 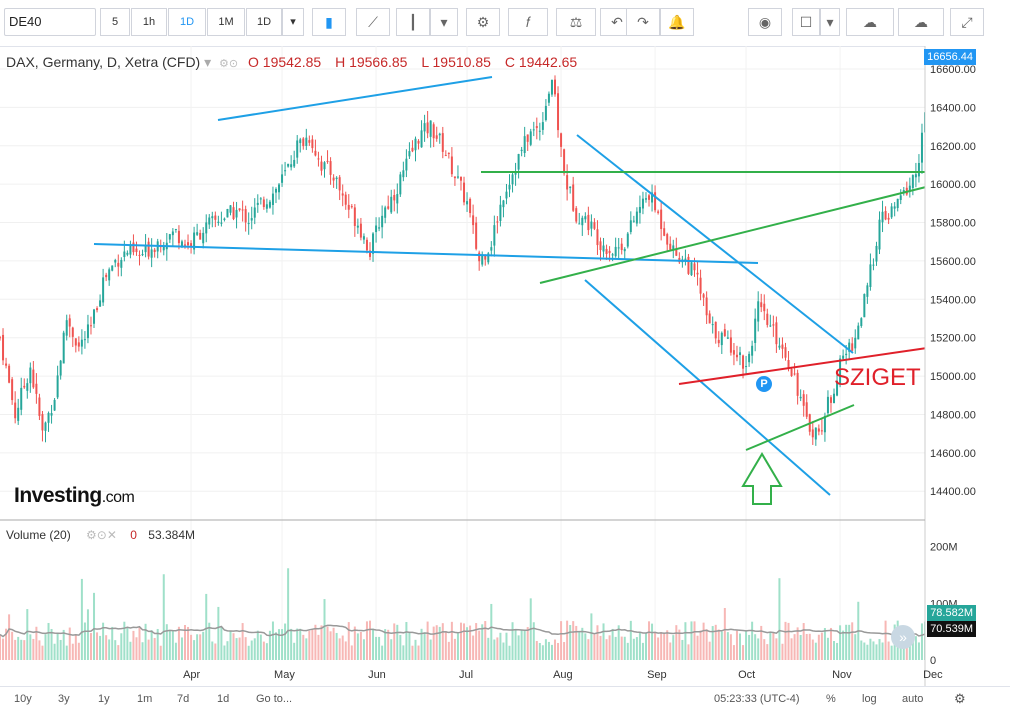 What do you see at coordinates (528, 22) in the screenshot?
I see `indicators-icon: 𝑓` at bounding box center [528, 22].